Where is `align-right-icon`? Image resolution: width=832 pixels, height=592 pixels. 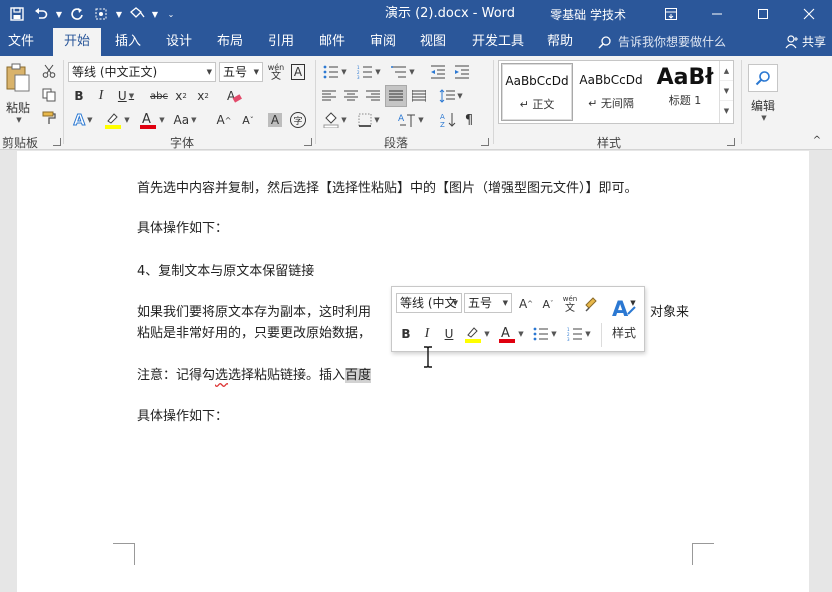
align-right-icon is located at coordinates (373, 96).